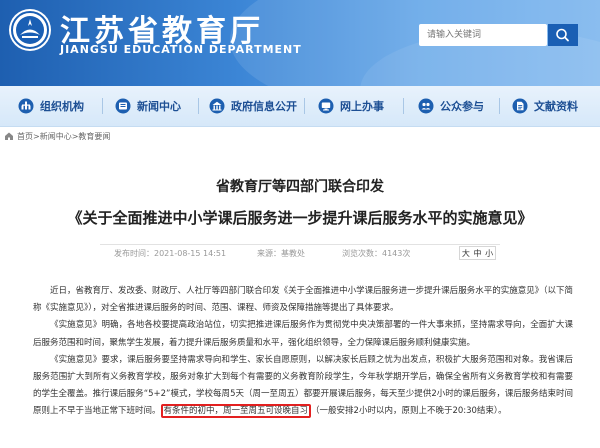 The height and width of the screenshot is (448, 600). Describe the element at coordinates (326, 106) in the screenshot. I see `online-service-icon` at that location.